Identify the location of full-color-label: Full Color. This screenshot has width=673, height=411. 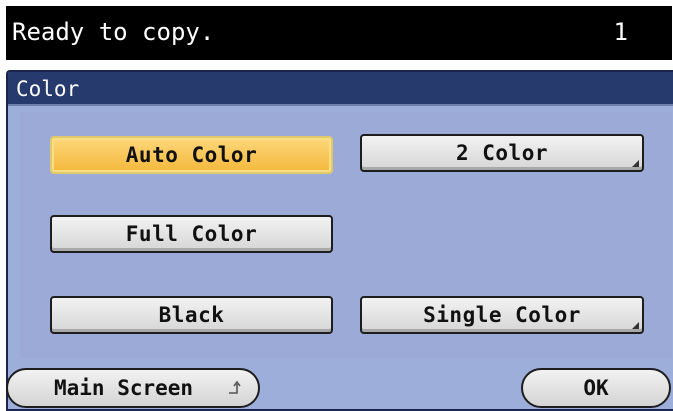
(191, 234).